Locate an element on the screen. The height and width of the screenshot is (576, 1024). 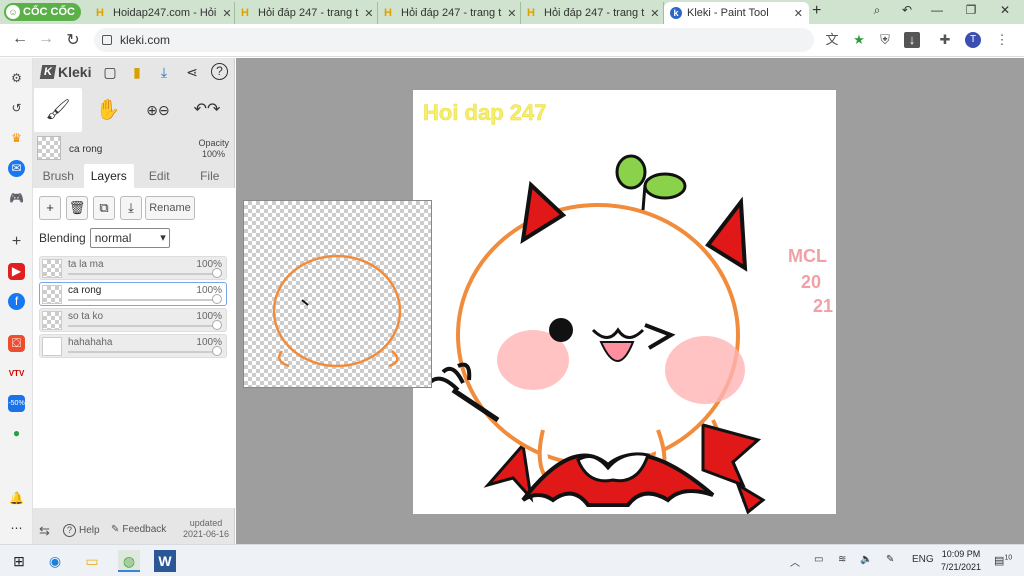
tab-hoidap-3: H Hỏi đáp 247 - trang t ✕ is located at coordinates (449, 13).